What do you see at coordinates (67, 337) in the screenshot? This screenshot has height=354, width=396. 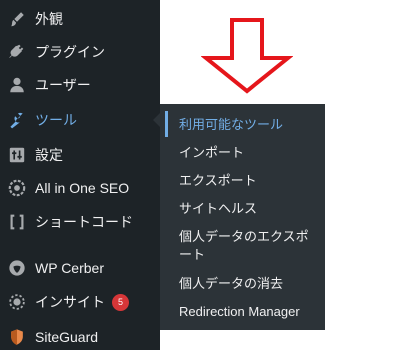 I see `menu-item-label: SiteGuard` at bounding box center [67, 337].